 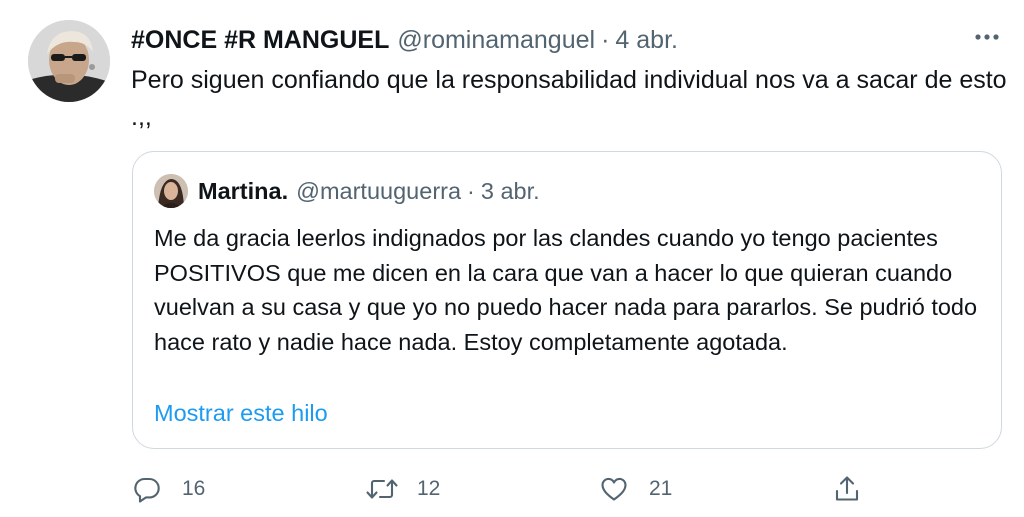 What do you see at coordinates (243, 191) in the screenshot?
I see `quoted-author-display-name: Martina.` at bounding box center [243, 191].